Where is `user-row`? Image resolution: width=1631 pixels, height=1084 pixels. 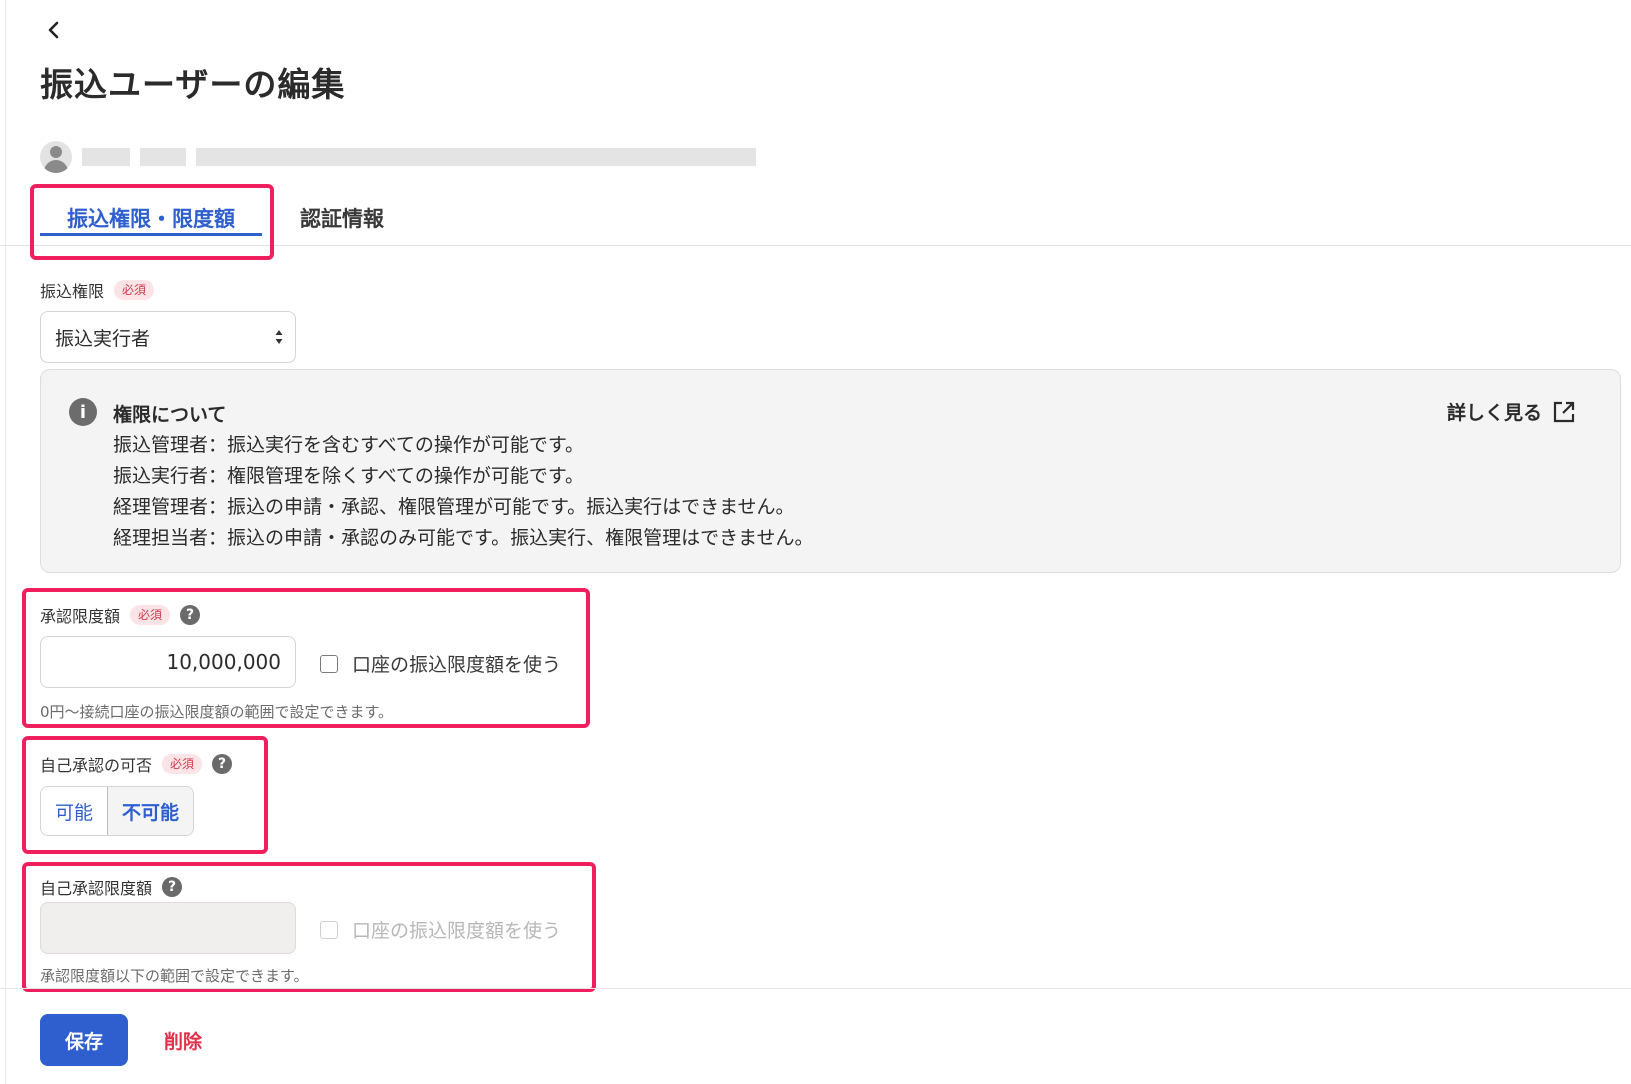
user-row is located at coordinates (398, 157).